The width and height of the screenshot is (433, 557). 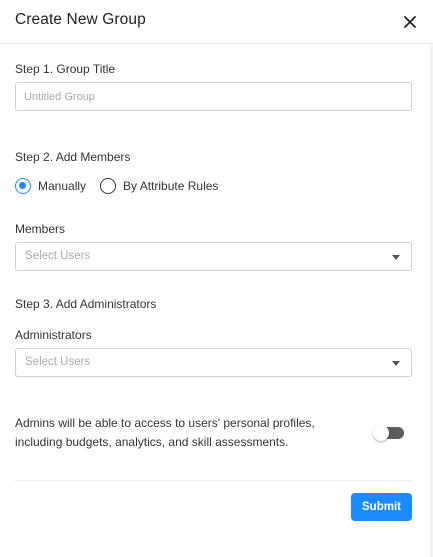 I want to click on radio-manually: Manually, so click(x=50, y=186).